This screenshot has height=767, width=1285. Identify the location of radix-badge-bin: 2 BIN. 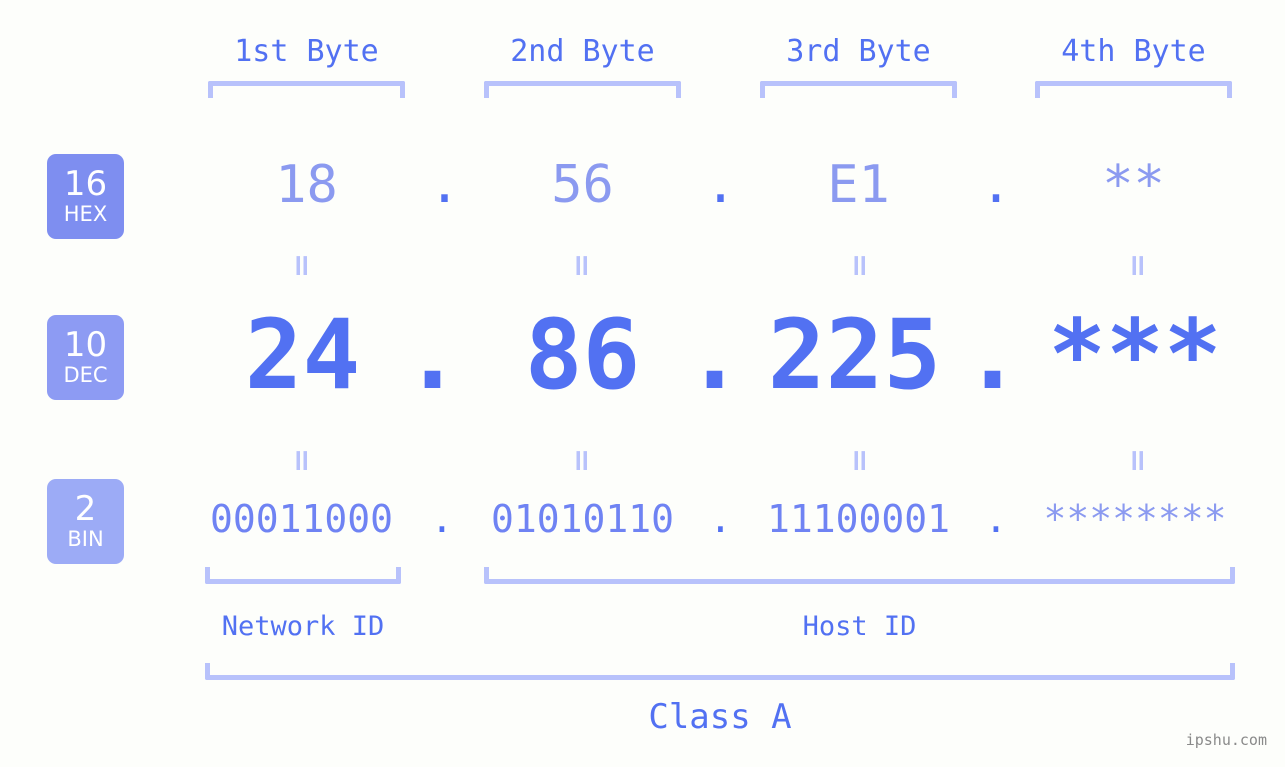
(85, 521).